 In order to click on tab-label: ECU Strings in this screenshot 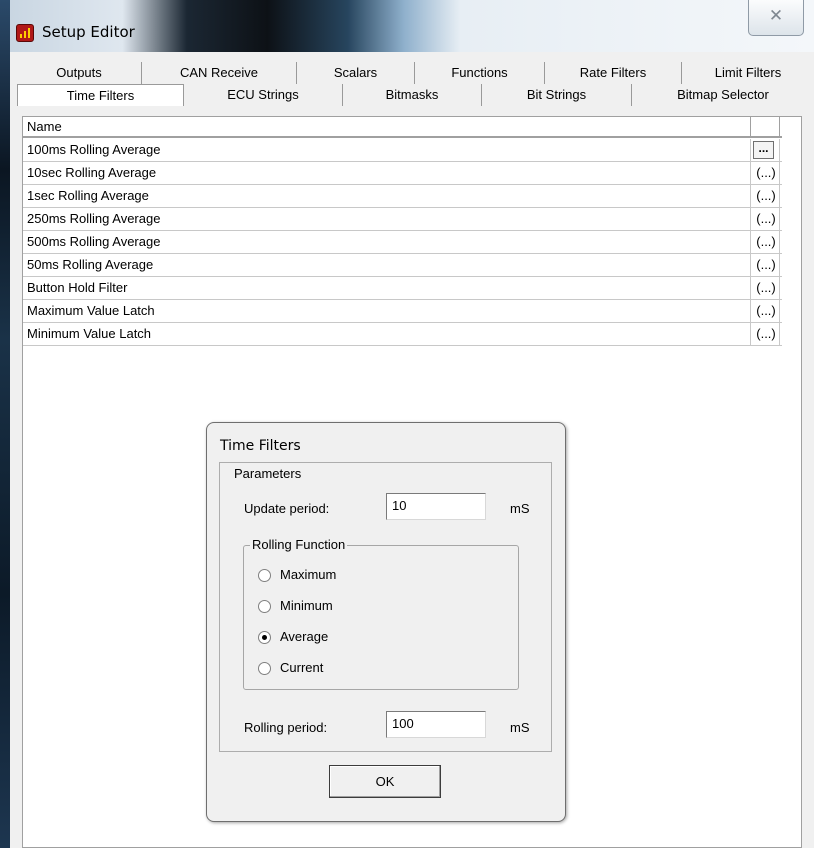, I will do `click(263, 94)`.